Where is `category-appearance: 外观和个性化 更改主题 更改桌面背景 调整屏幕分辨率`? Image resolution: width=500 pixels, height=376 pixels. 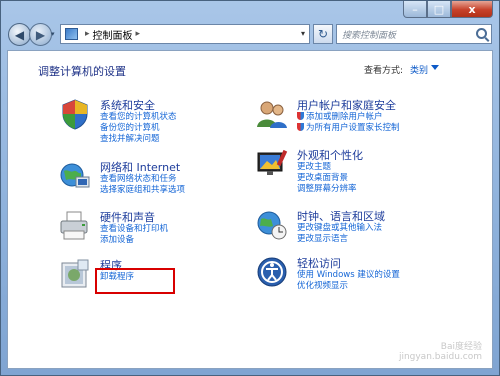 category-appearance: 外观和个性化 更改主题 更改桌面背景 调整屏幕分辨率 is located at coordinates (370, 174).